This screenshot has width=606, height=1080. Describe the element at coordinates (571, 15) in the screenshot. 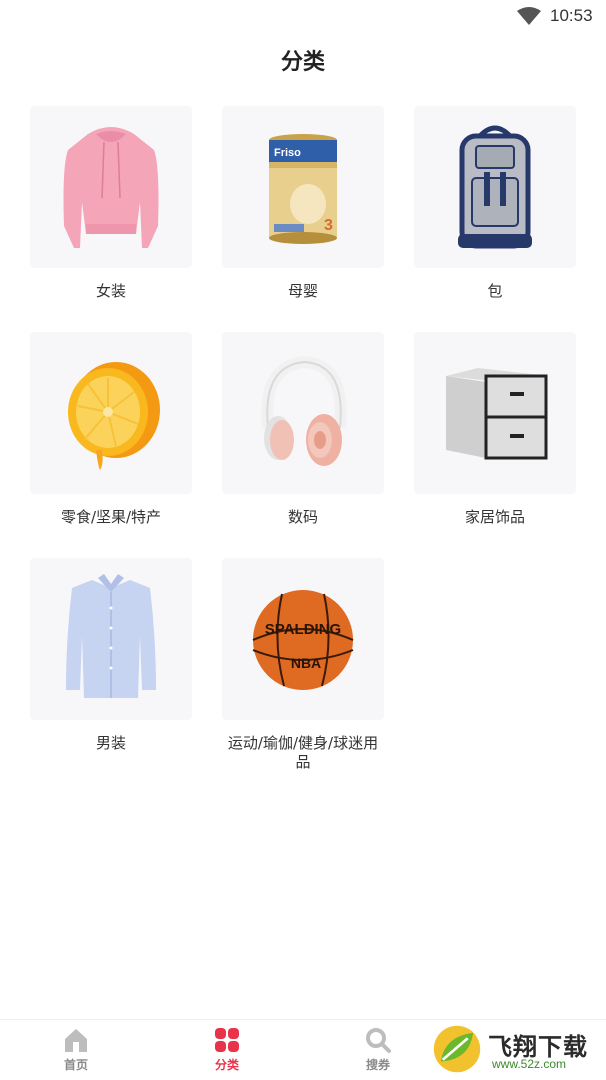

I see `clock: 10:53` at that location.